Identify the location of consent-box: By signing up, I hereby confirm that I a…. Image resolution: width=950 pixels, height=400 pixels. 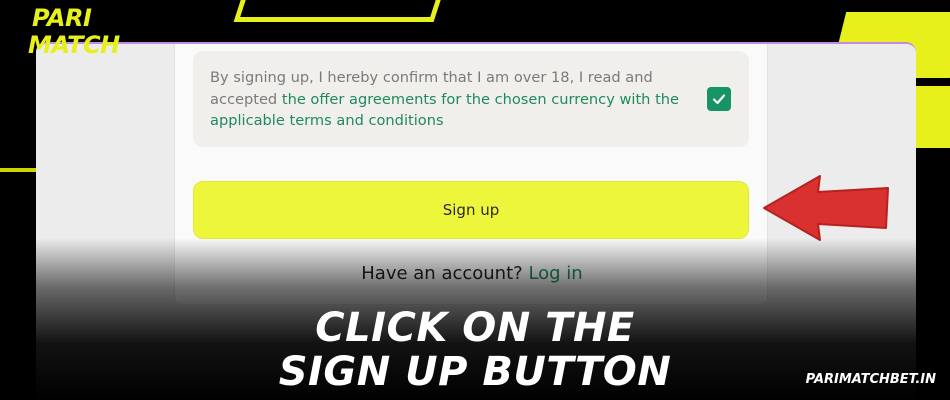
(471, 99).